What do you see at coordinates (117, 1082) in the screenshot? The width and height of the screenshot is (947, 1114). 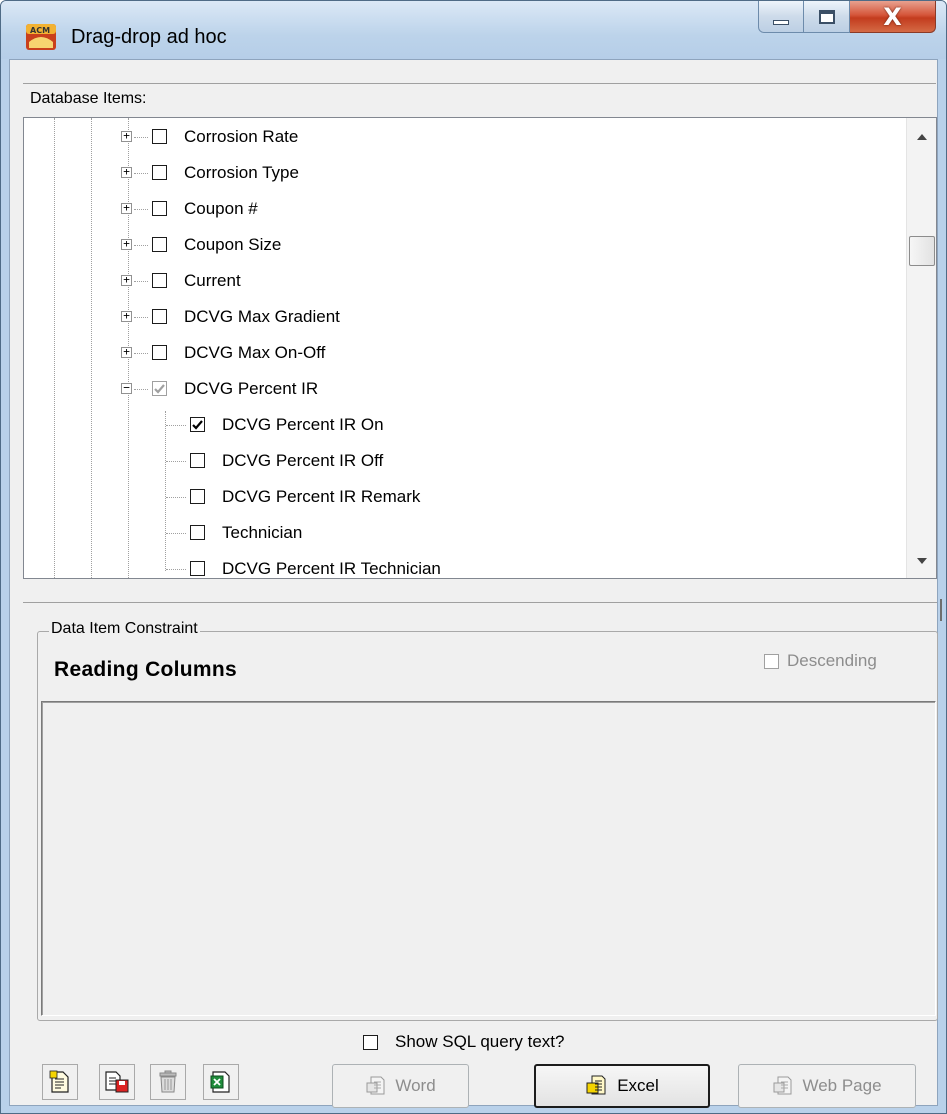 I see `save-query-button` at bounding box center [117, 1082].